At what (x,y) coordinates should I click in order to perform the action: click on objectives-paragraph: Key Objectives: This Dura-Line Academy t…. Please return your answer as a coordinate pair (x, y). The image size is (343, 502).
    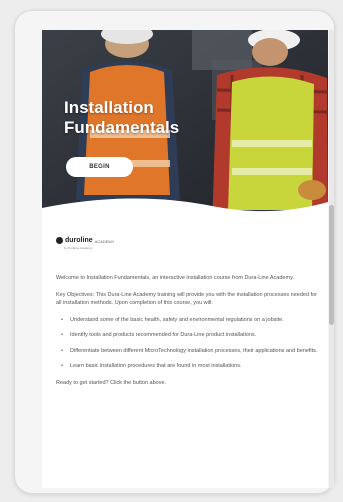
    Looking at the image, I should click on (186, 299).